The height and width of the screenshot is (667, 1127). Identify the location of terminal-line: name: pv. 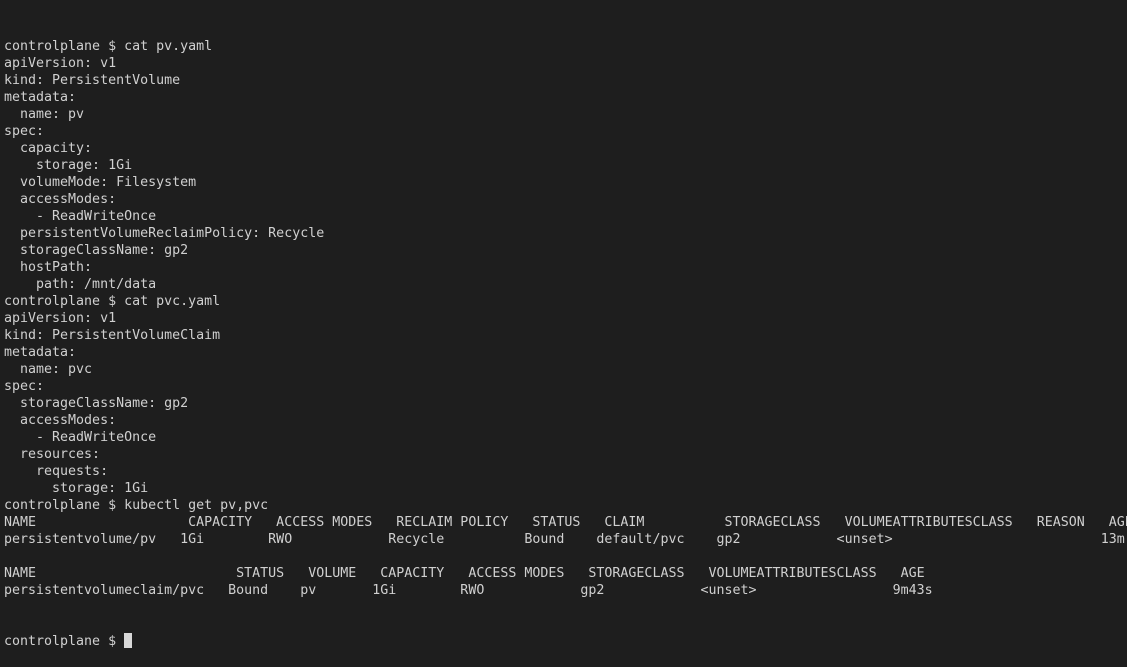
(44, 114).